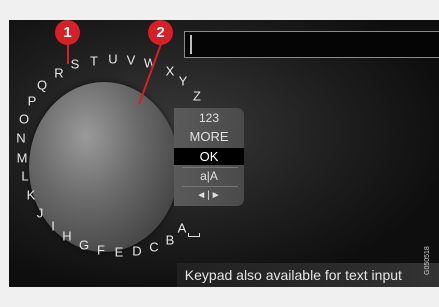  I want to click on callout-1-badge: 1, so click(67, 32).